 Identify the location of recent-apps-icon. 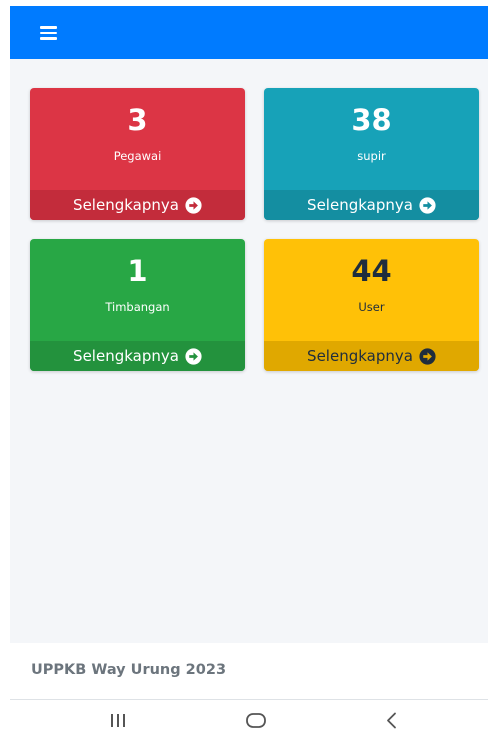
(118, 720).